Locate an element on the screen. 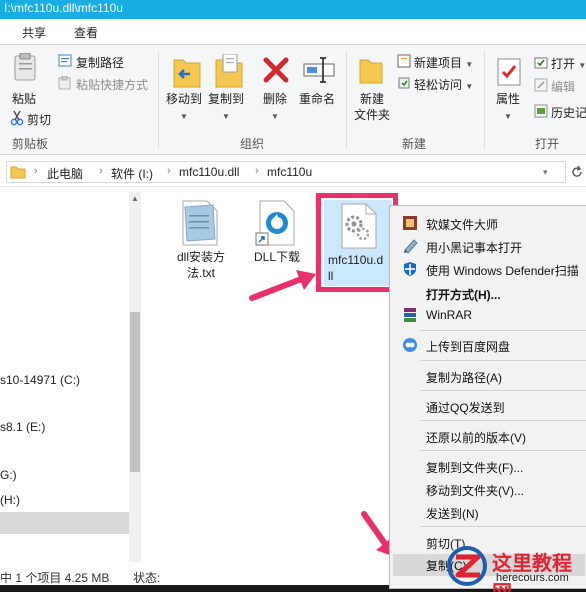 The width and height of the screenshot is (586, 592). breadcrumb-folder: mfc110u.dll is located at coordinates (209, 172).